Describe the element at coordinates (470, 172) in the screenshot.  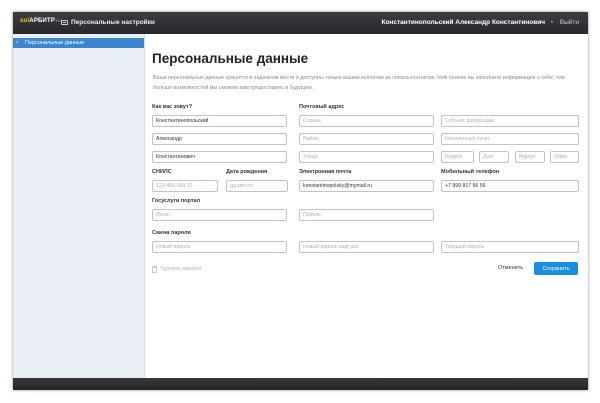
I see `phone-label: Мобильный телефон` at that location.